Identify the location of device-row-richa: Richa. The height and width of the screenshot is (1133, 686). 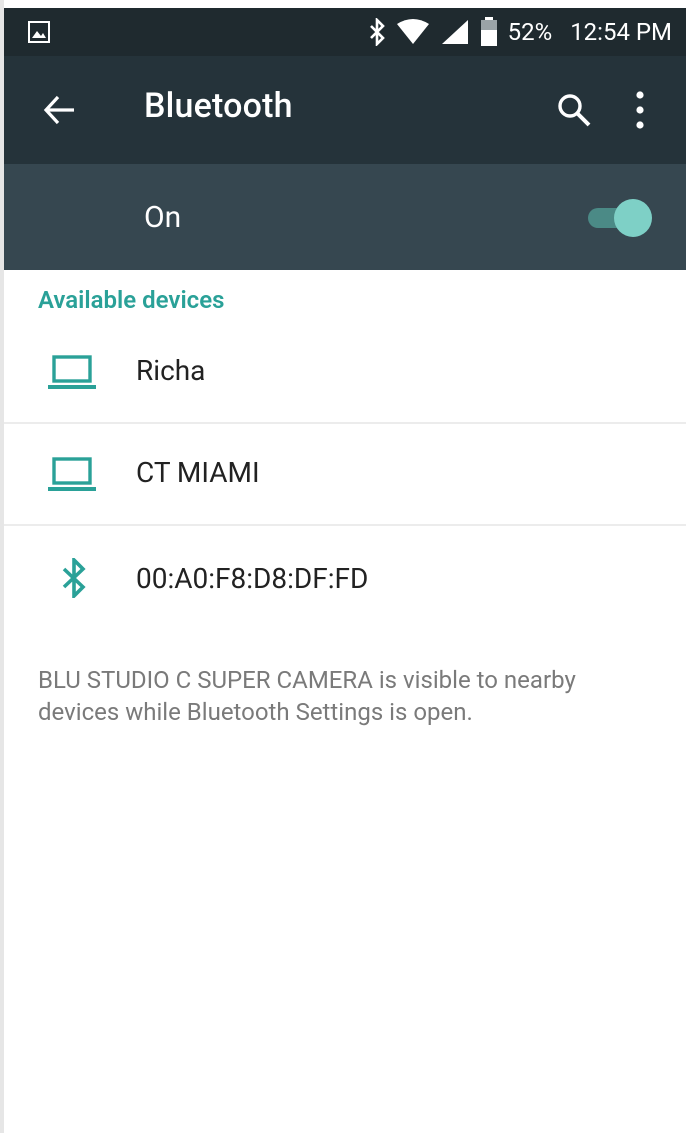
(345, 372).